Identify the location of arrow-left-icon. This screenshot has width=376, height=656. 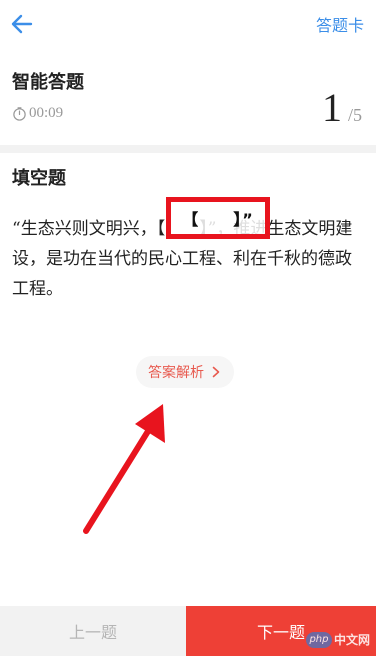
(22, 24).